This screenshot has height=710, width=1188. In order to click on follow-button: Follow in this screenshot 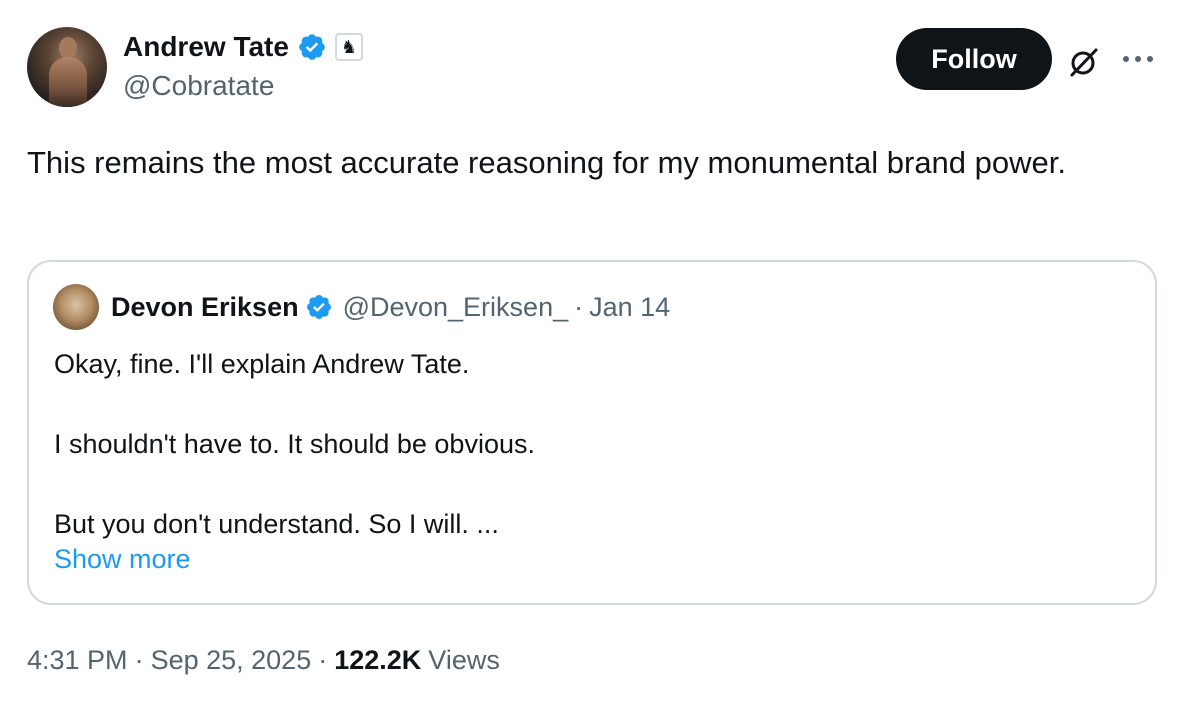, I will do `click(974, 59)`.